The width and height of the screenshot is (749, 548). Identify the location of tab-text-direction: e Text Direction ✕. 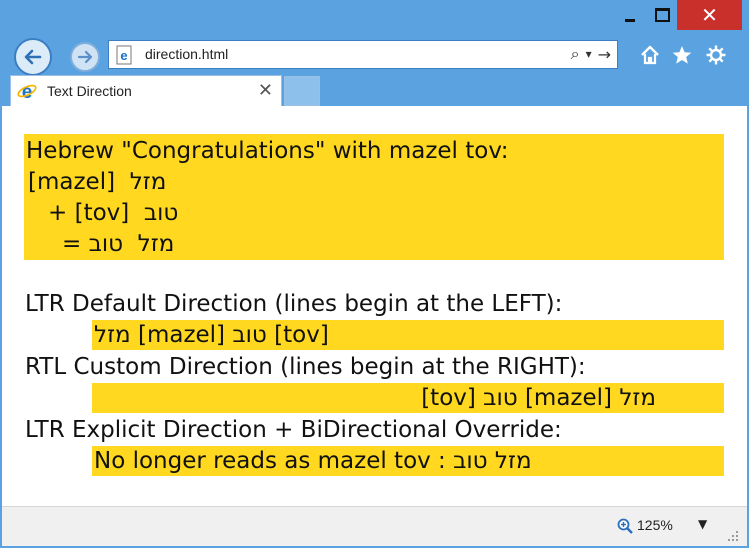
(146, 91).